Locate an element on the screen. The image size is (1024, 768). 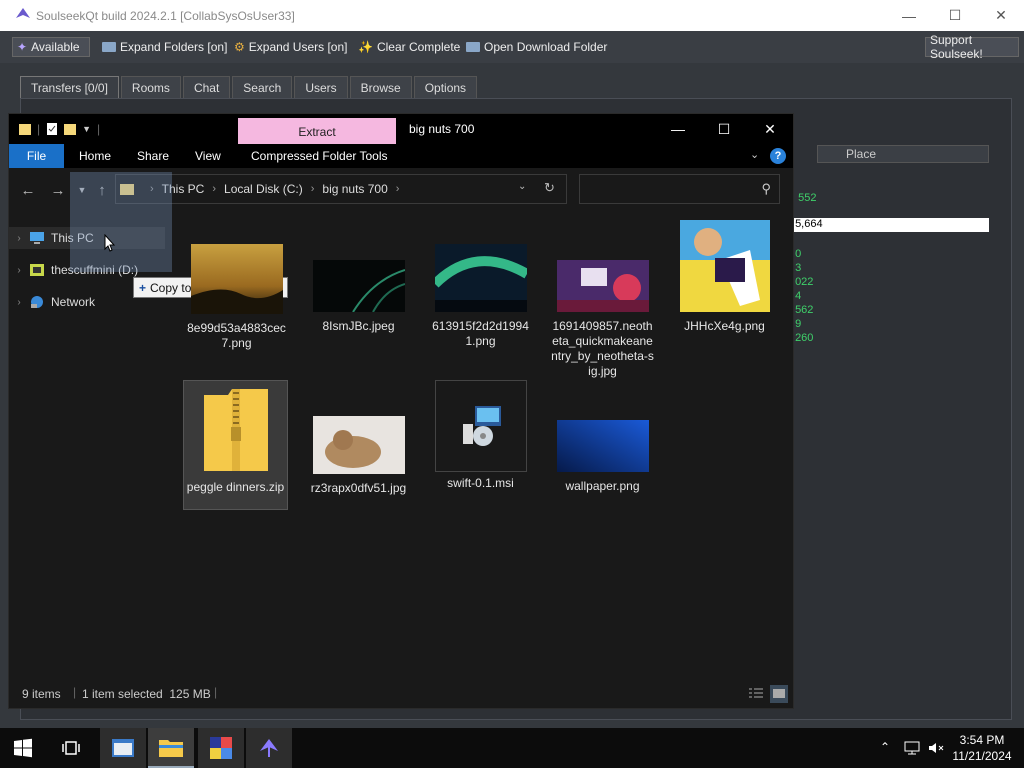
breadcrumb-current-folder: big nuts 700 is located at coordinates (354, 189).